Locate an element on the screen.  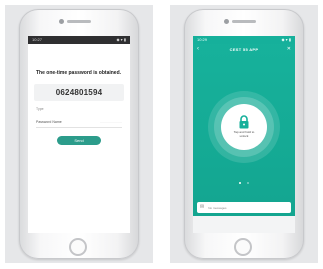
status-time: 10:27 is located at coordinates (37, 39).